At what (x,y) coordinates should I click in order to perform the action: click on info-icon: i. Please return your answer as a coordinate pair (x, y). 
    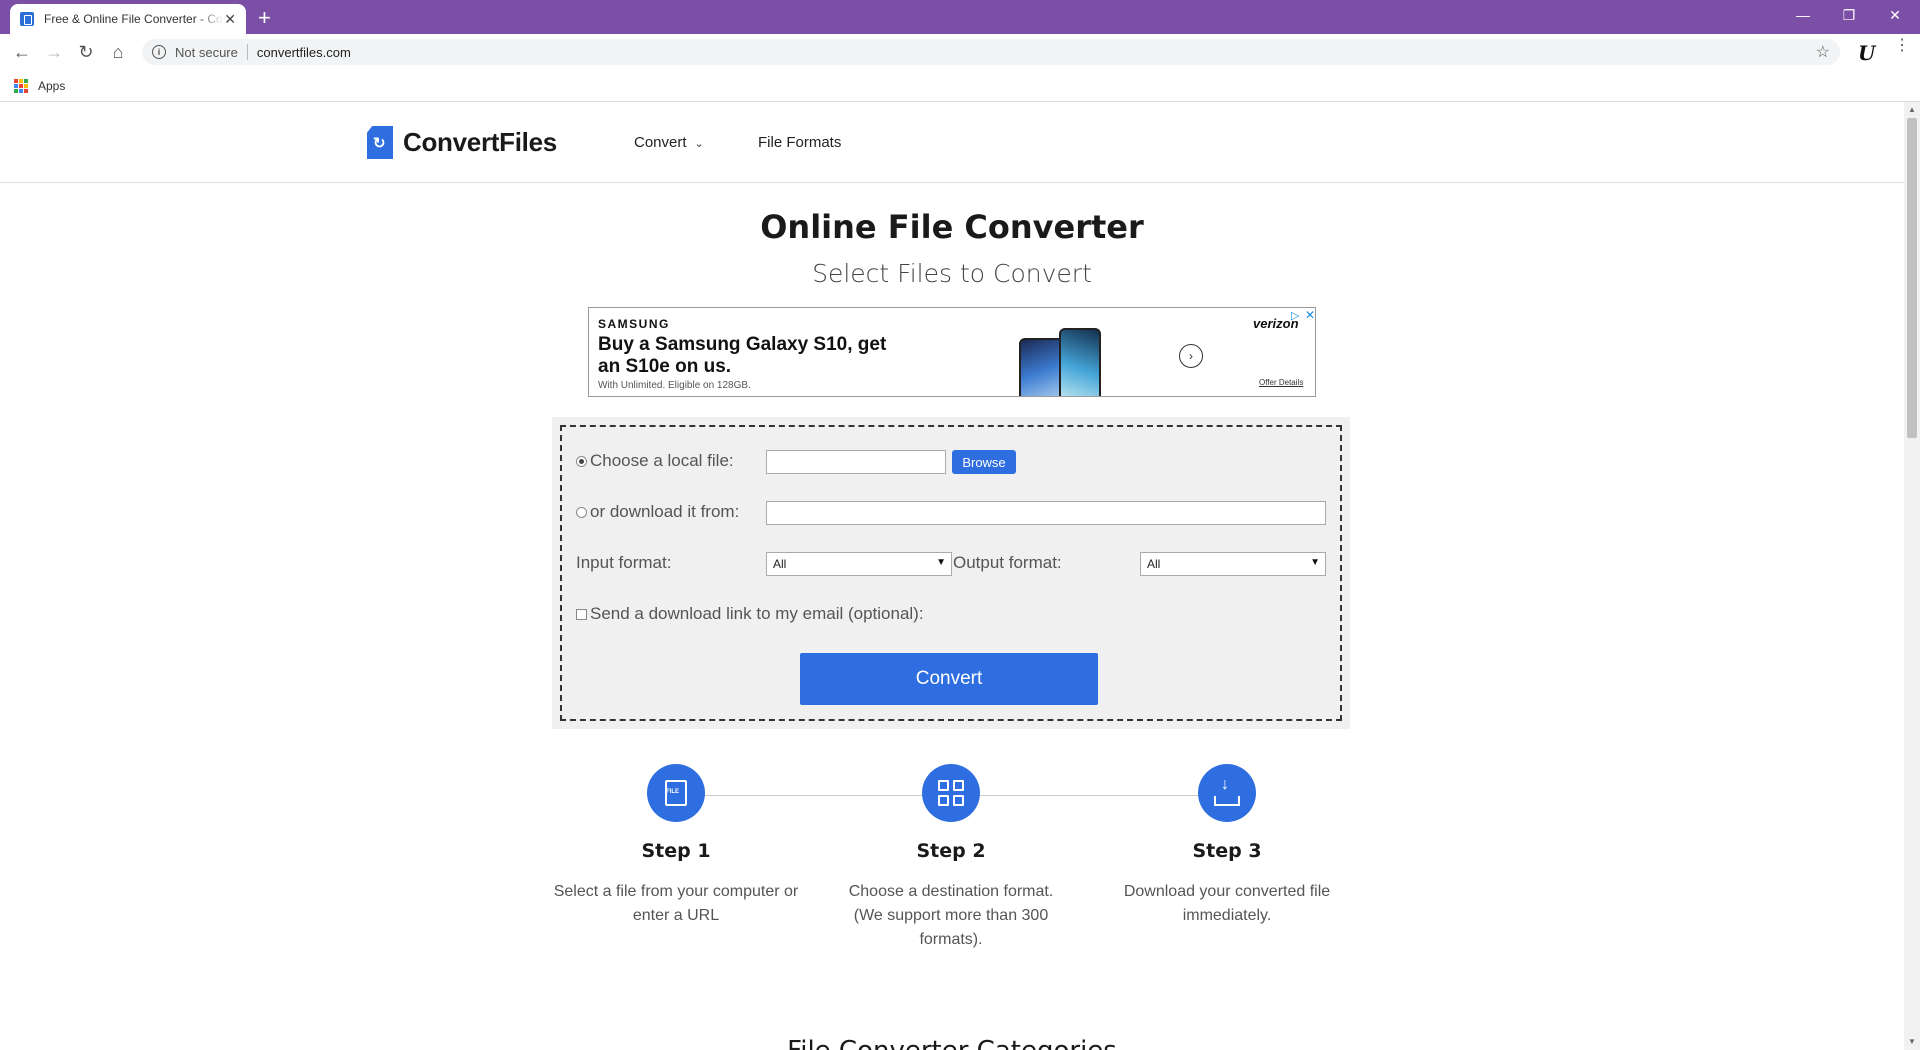
    Looking at the image, I should click on (159, 52).